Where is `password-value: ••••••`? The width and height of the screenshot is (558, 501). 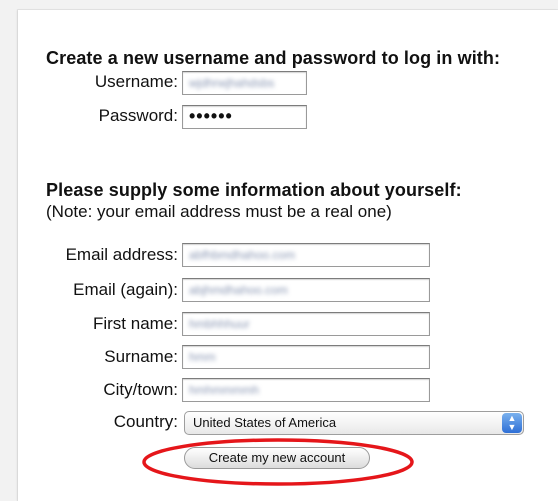
password-value: •••••• is located at coordinates (211, 116).